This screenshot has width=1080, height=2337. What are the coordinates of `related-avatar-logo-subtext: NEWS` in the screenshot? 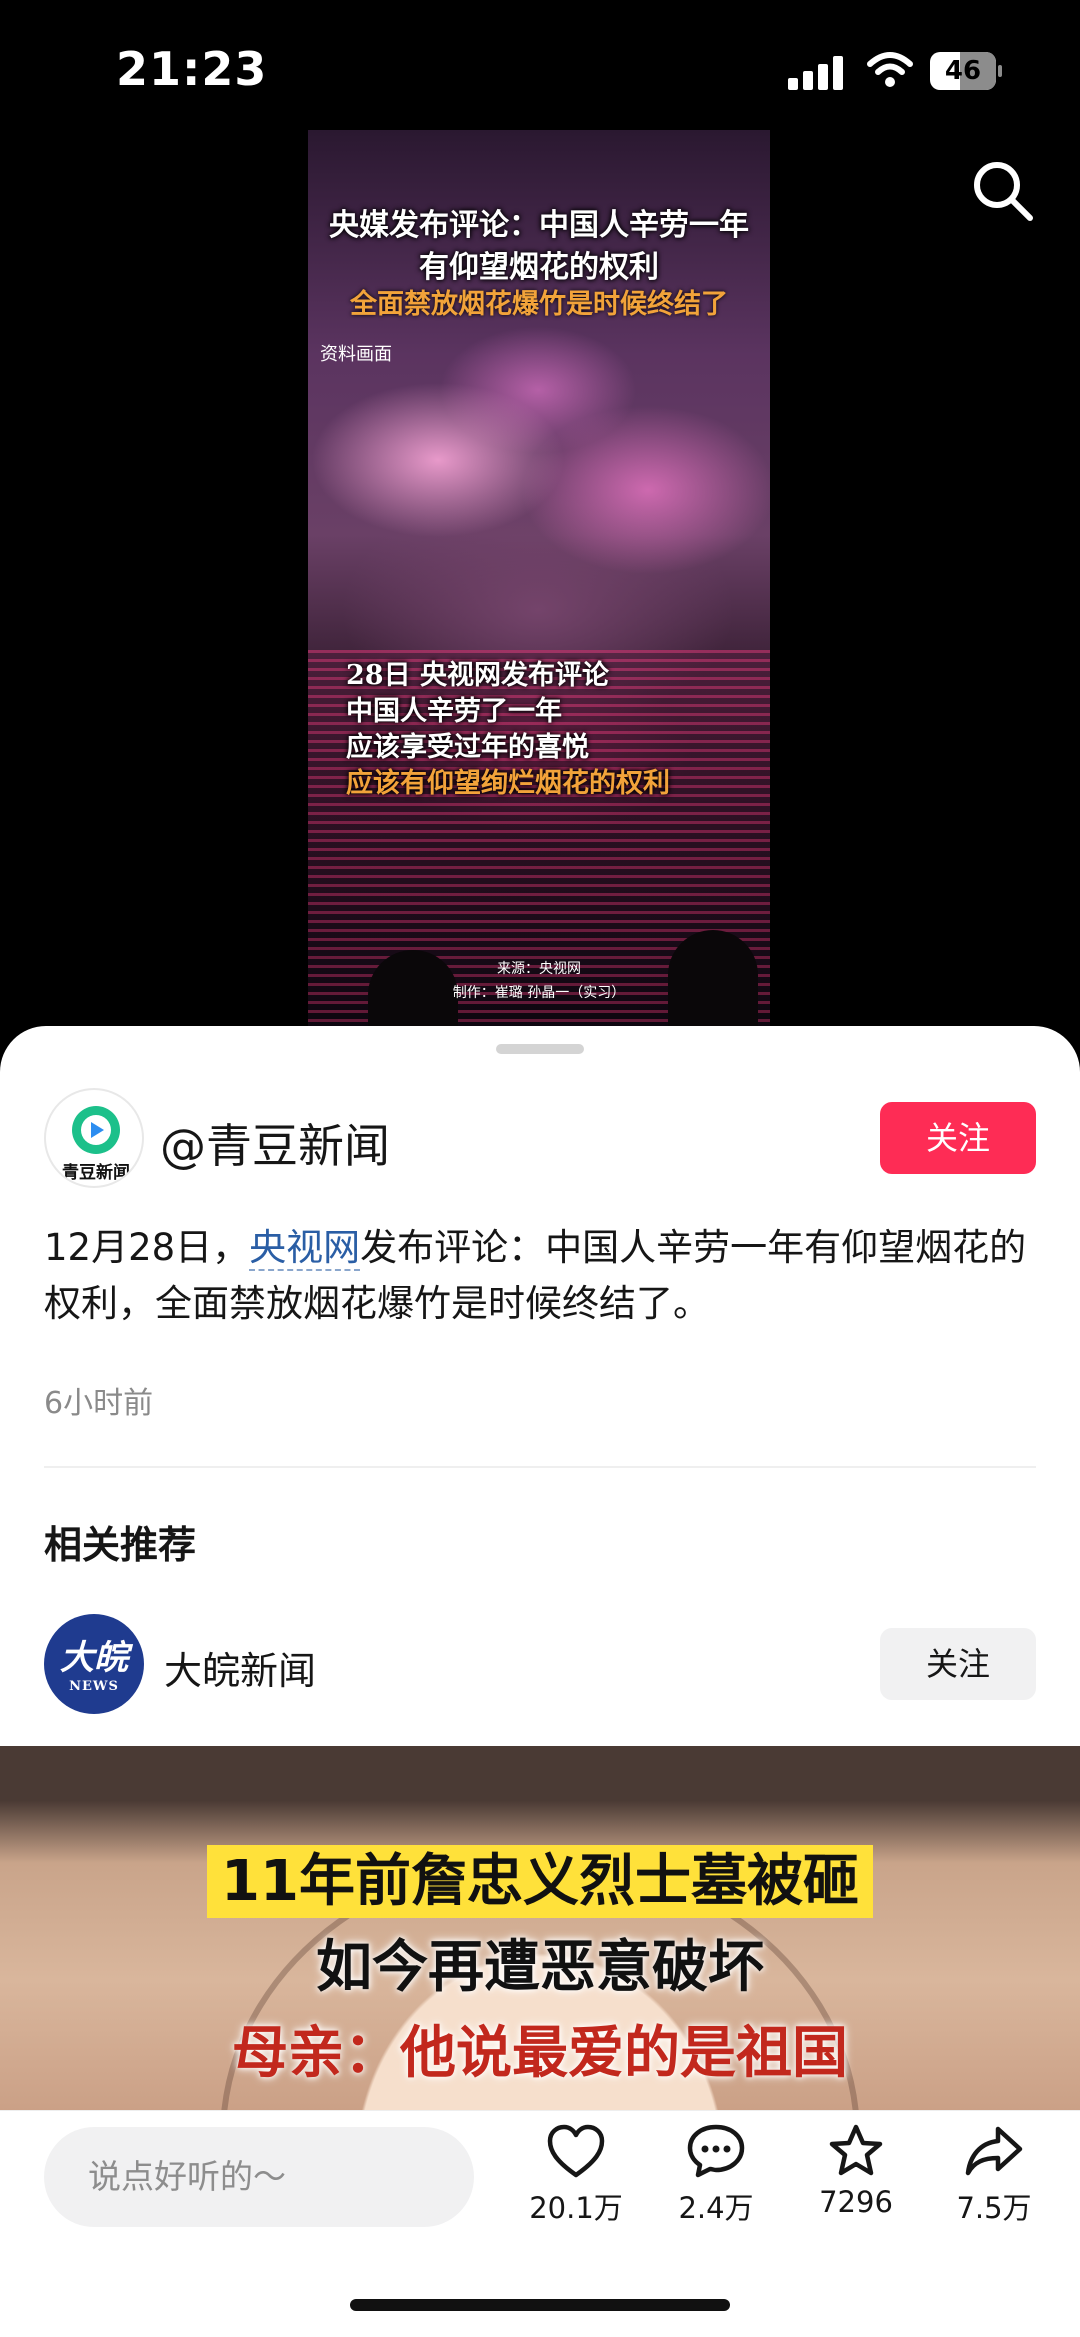 It's located at (94, 1686).